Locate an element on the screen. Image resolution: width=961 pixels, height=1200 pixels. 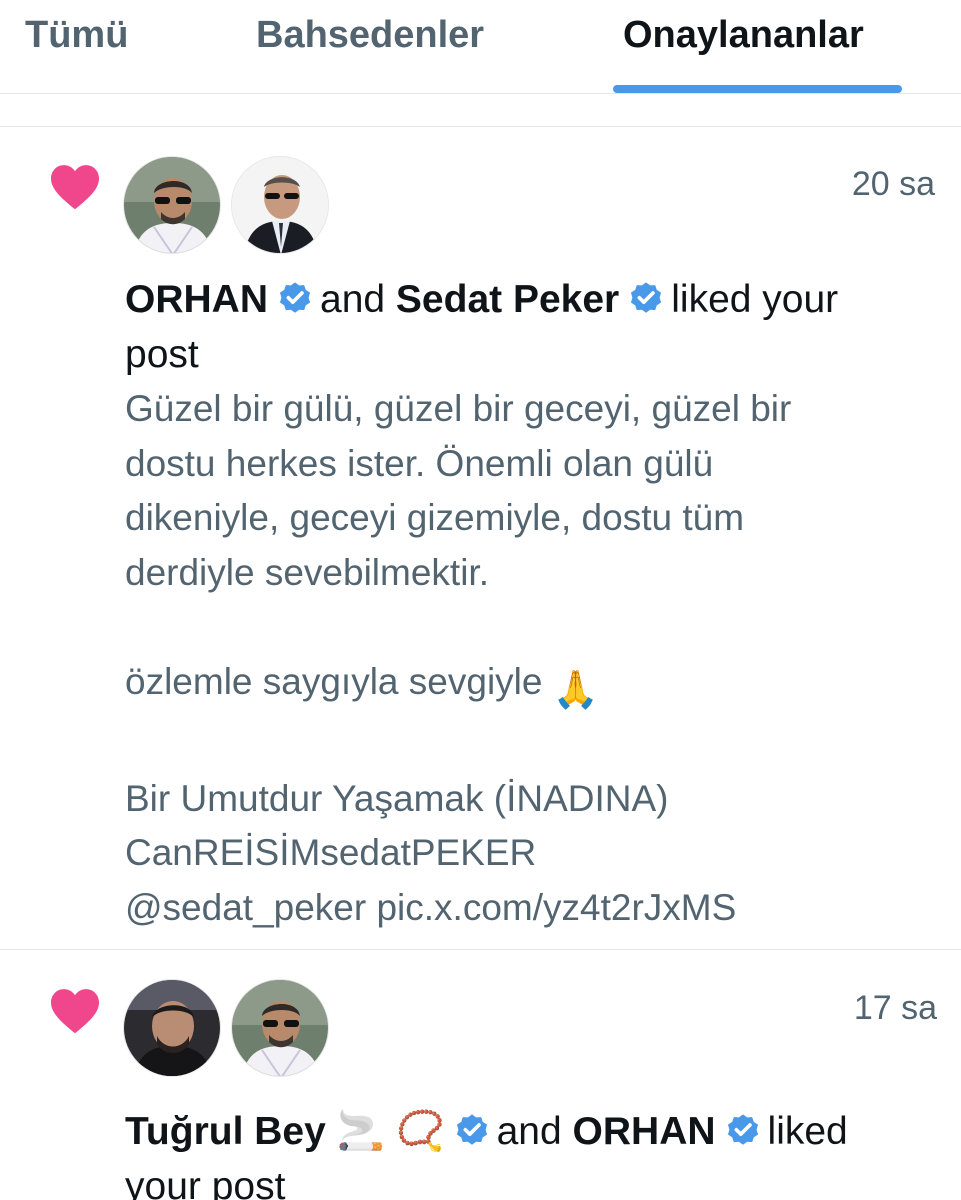
notification-tabs: Tümü Bahsedenler Onaylananlar is located at coordinates (480, 47).